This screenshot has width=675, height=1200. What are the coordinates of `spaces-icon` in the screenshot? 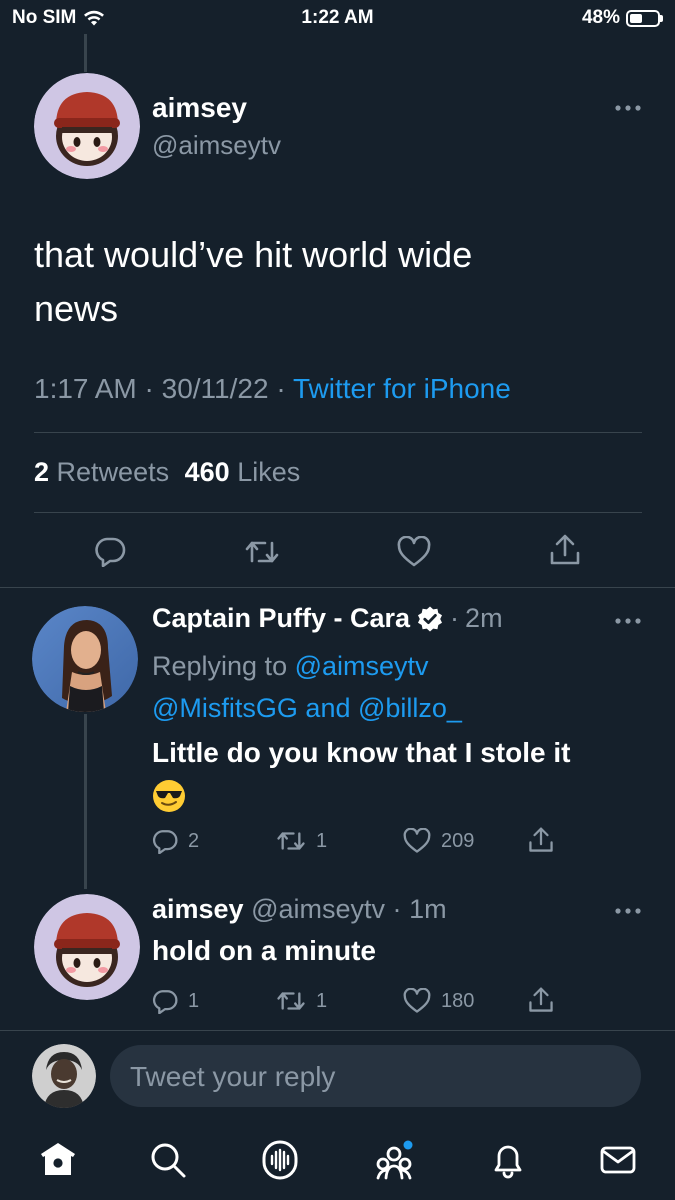 It's located at (280, 1160).